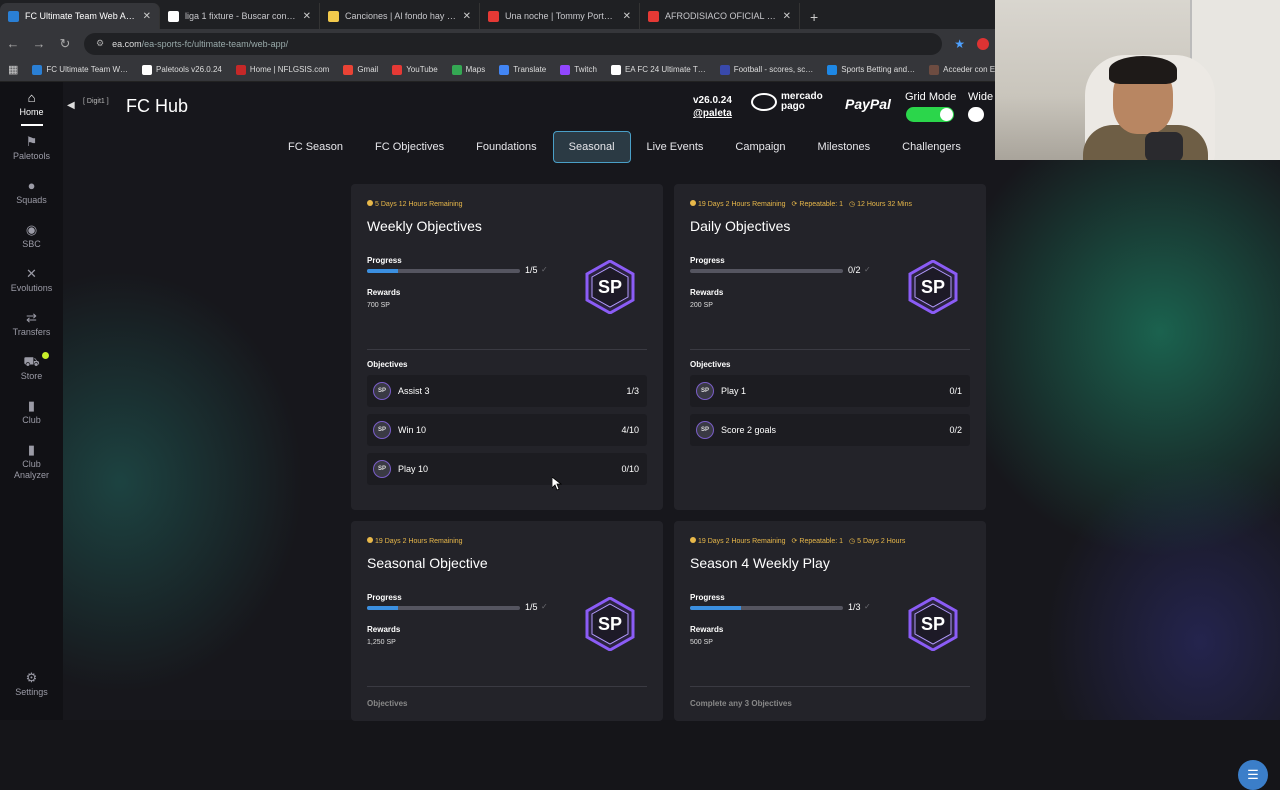 This screenshot has height=790, width=1280. I want to click on tab-seasonal: Seasonal, so click(591, 147).